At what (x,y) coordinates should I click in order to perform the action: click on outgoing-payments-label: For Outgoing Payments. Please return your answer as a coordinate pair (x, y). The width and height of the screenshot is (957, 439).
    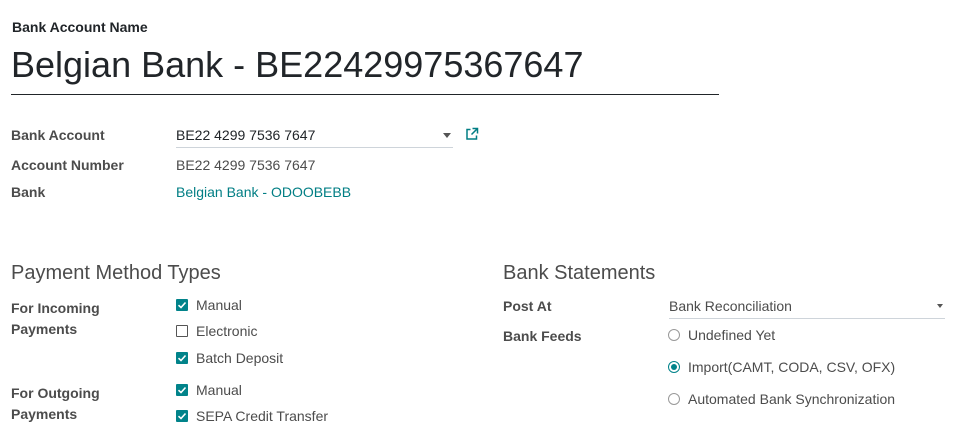
    Looking at the image, I should click on (55, 404).